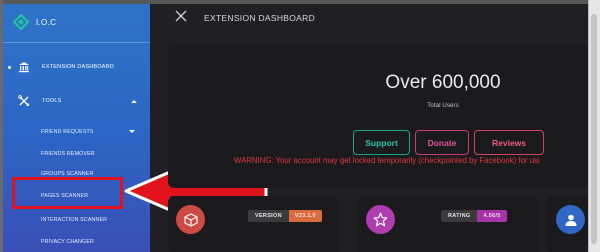  Describe the element at coordinates (52, 101) in the screenshot. I see `sidebar-item-label: TOOLS` at that location.